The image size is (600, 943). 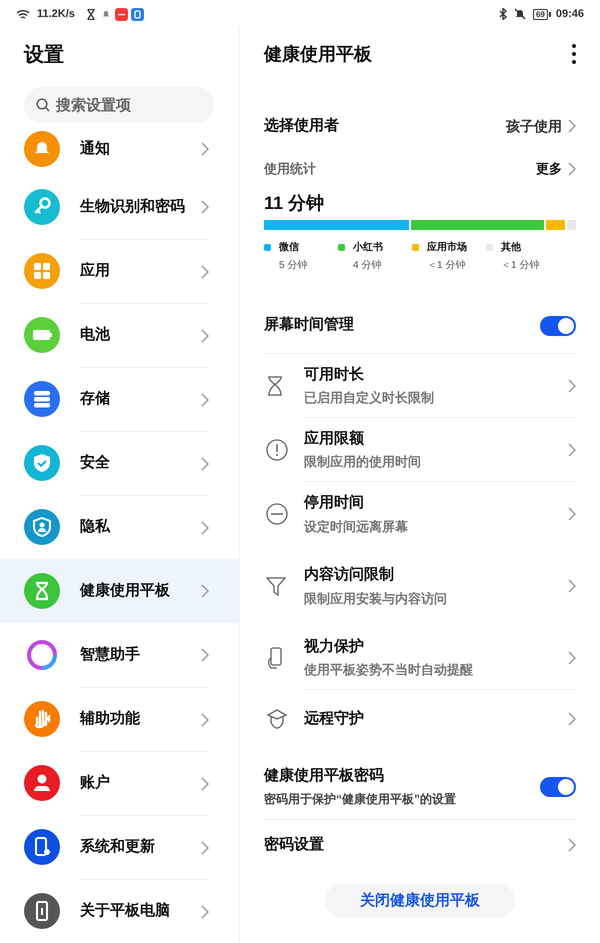 I want to click on sidebar-title: 设置, so click(x=43, y=55).